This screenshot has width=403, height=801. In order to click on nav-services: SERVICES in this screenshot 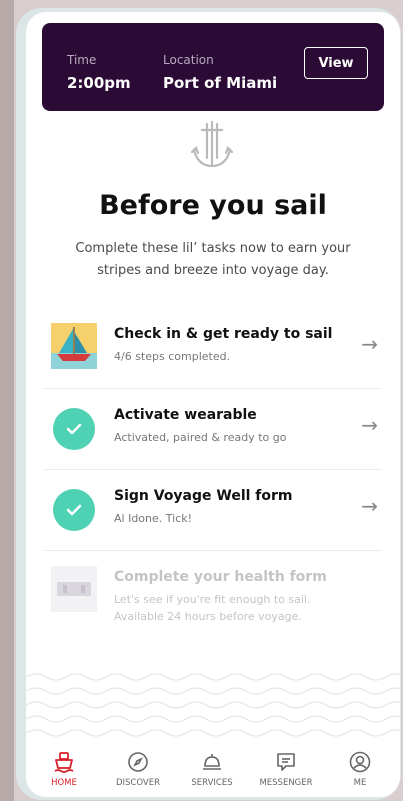, I will do `click(212, 769)`.